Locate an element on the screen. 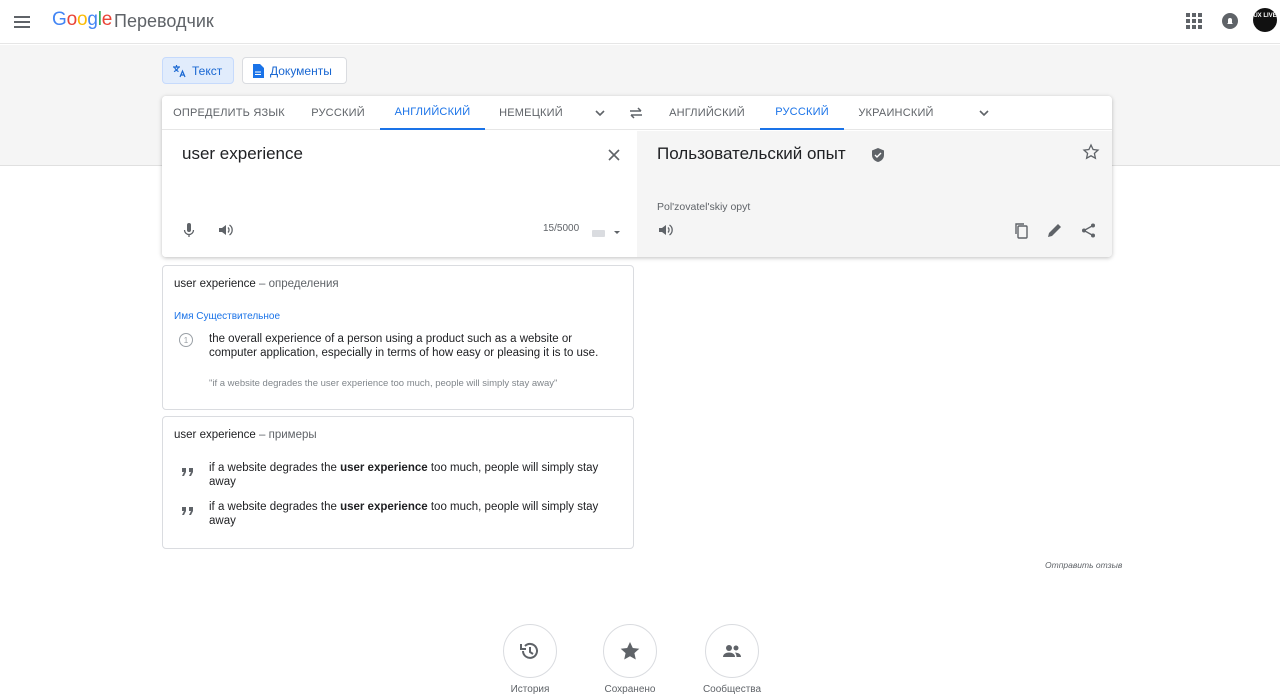 The width and height of the screenshot is (1280, 700). source-input: user experience is located at coordinates (242, 154).